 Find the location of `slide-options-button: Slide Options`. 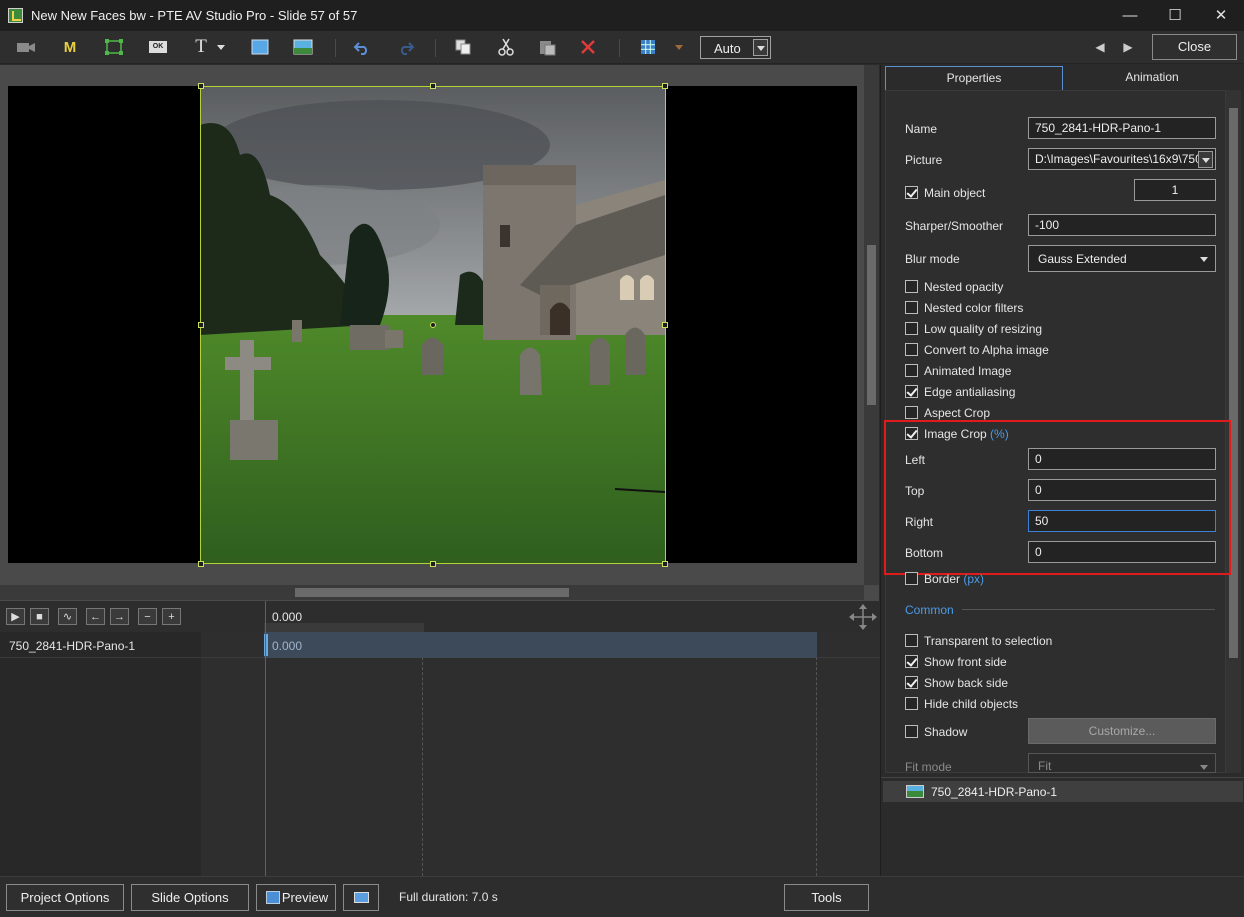

slide-options-button: Slide Options is located at coordinates (190, 897).